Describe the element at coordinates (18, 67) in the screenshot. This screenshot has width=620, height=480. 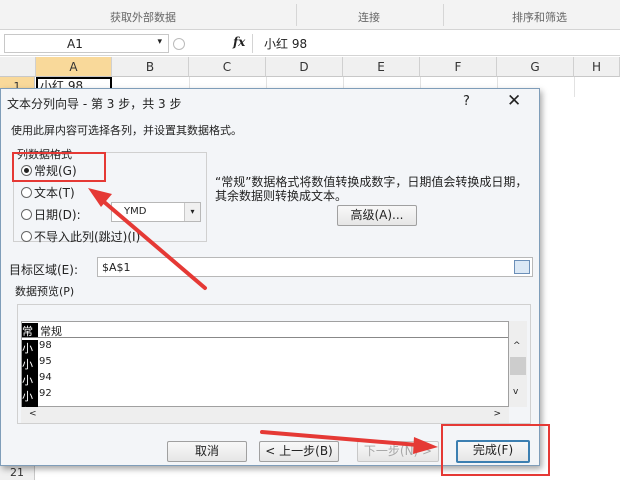
I see `select-all-corner` at that location.